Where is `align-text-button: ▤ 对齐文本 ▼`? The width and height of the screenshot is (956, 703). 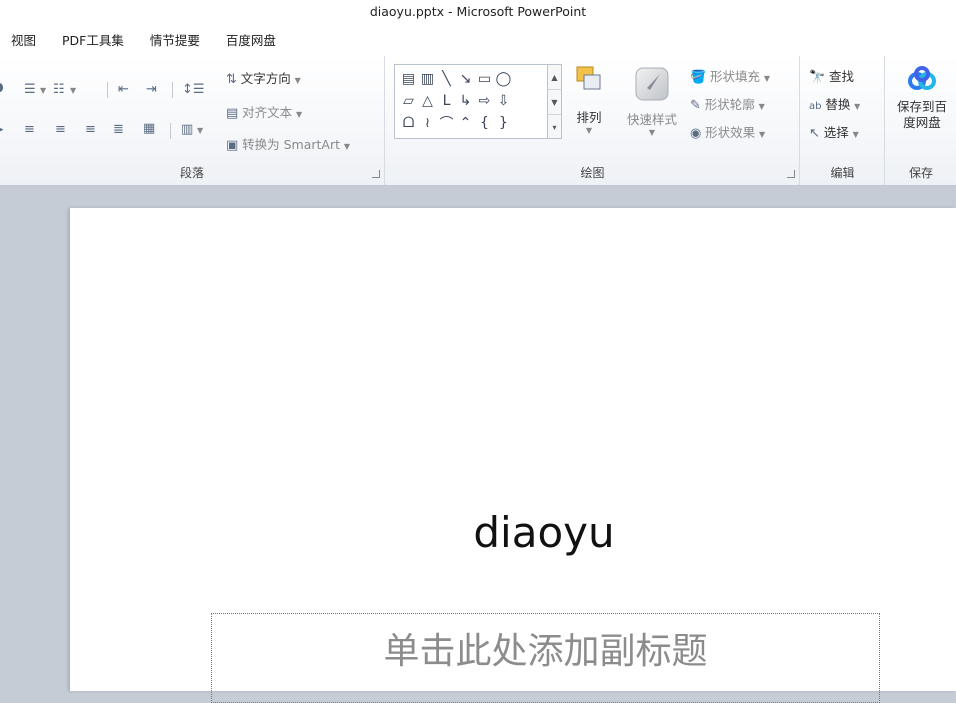 align-text-button: ▤ 对齐文本 ▼ is located at coordinates (264, 111).